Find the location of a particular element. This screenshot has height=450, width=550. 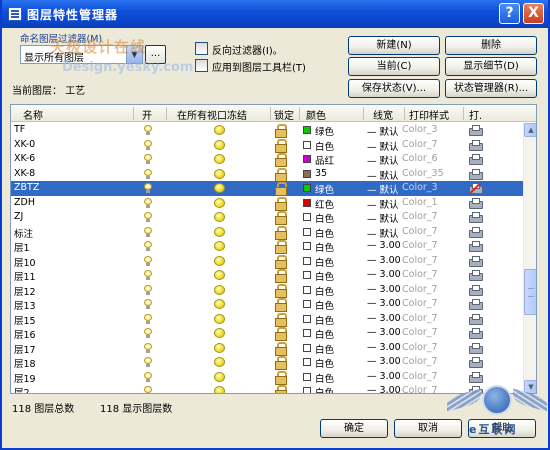

close-button: X is located at coordinates (533, 13).